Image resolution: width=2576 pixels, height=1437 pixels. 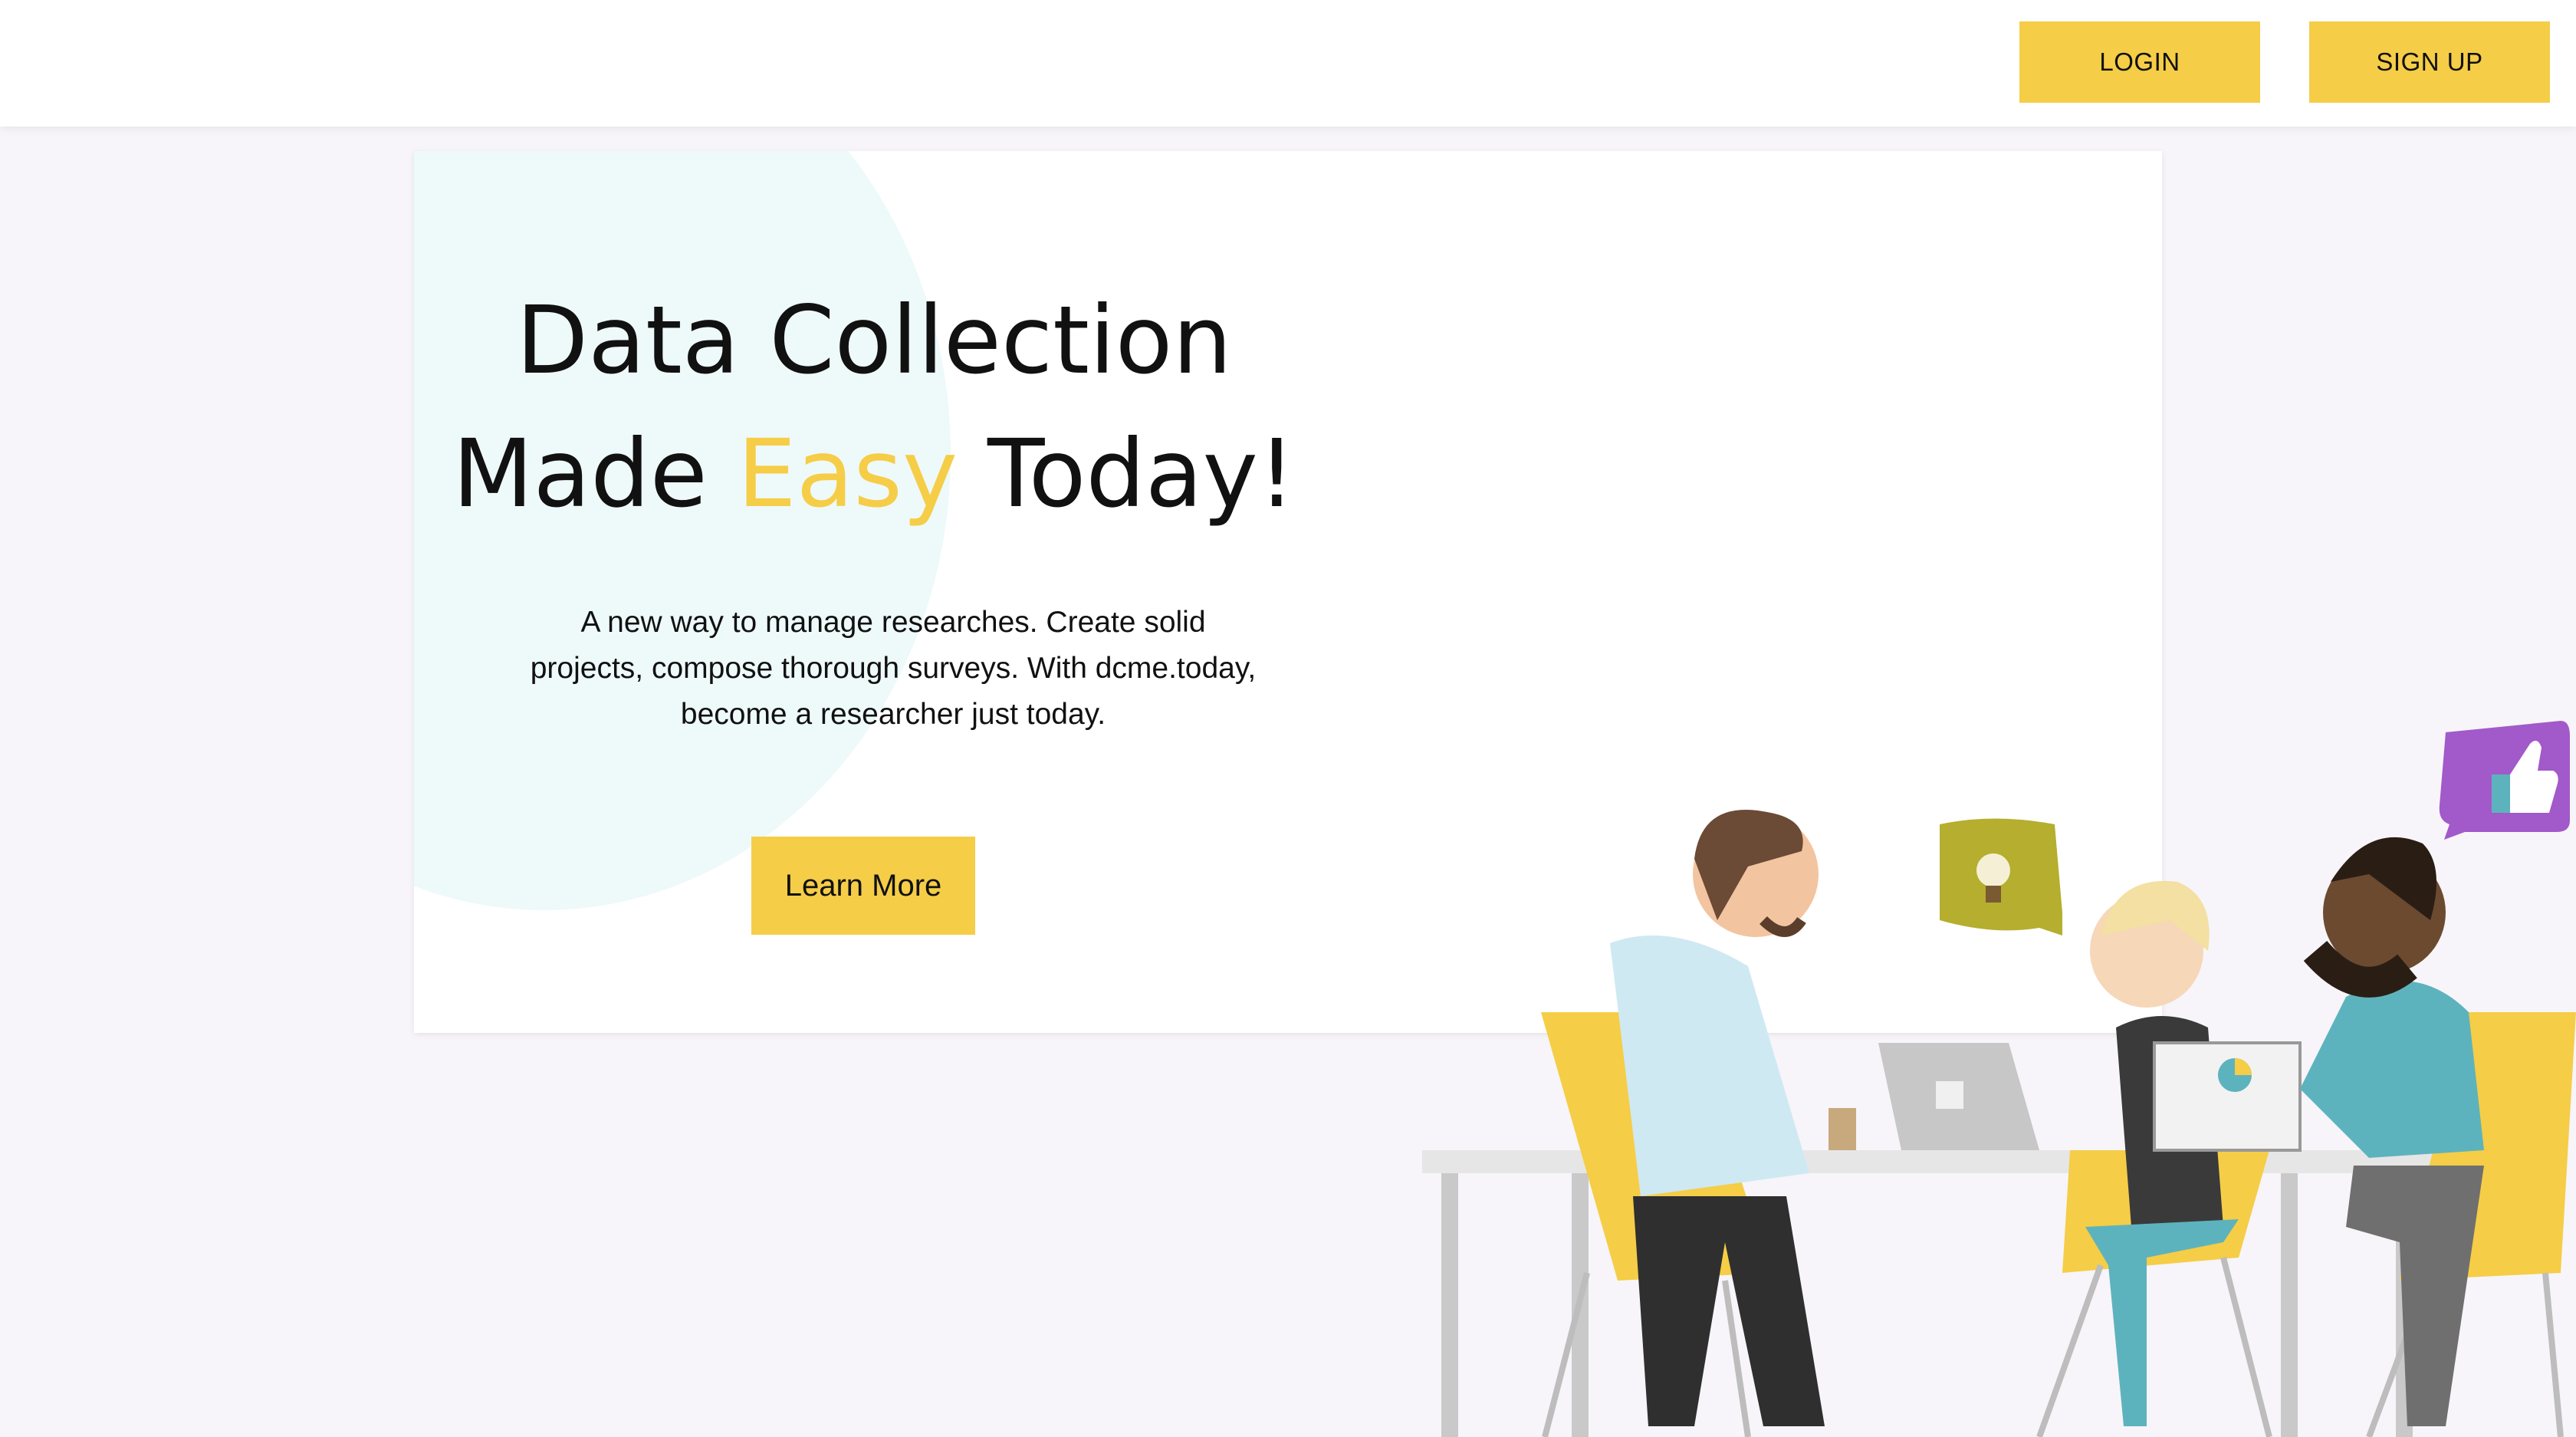 I want to click on person-left, so click(x=1718, y=1118).